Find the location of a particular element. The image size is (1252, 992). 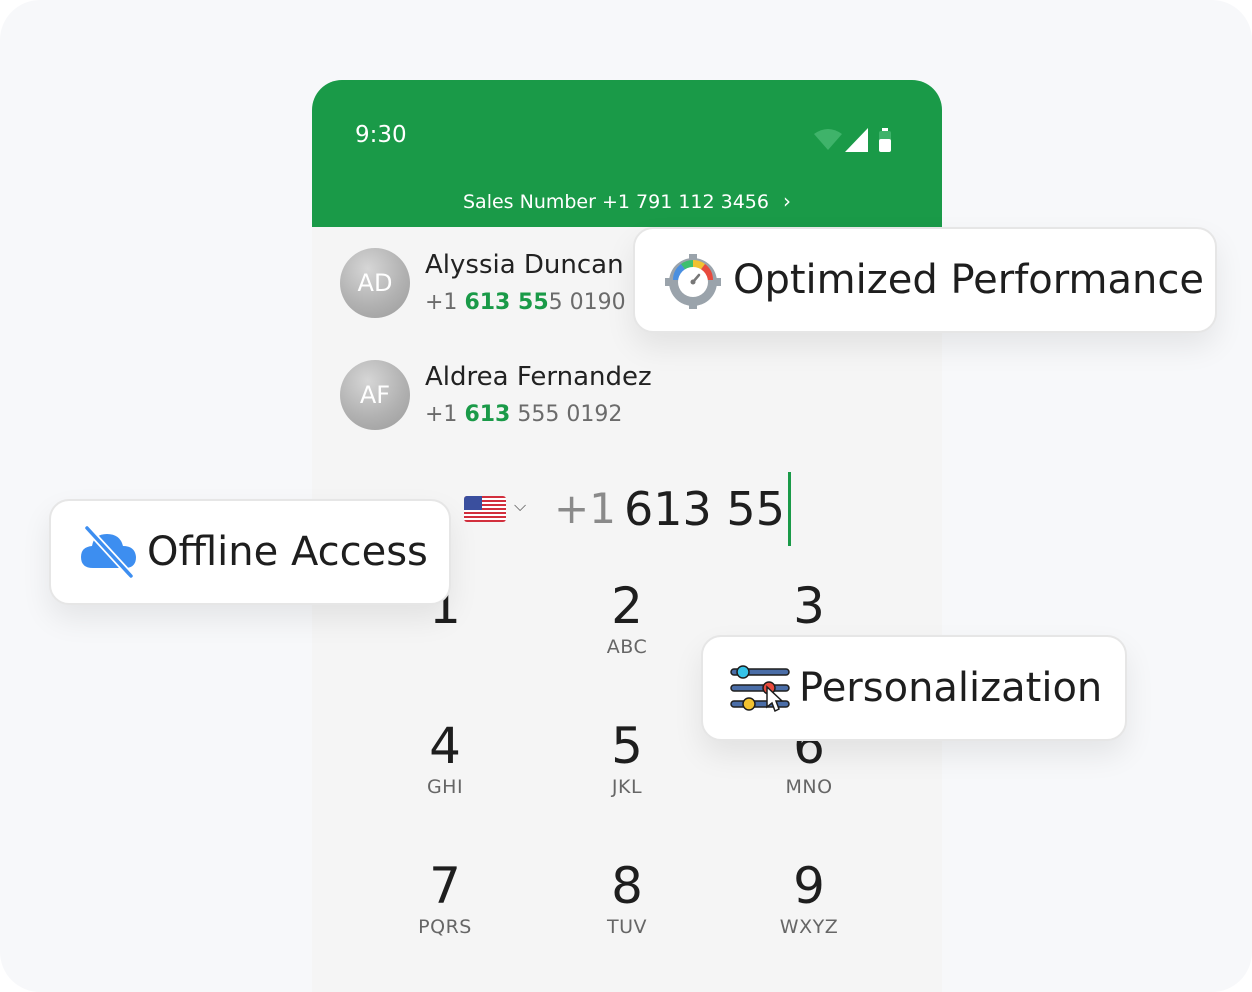

key-letters: TUV is located at coordinates (626, 927).